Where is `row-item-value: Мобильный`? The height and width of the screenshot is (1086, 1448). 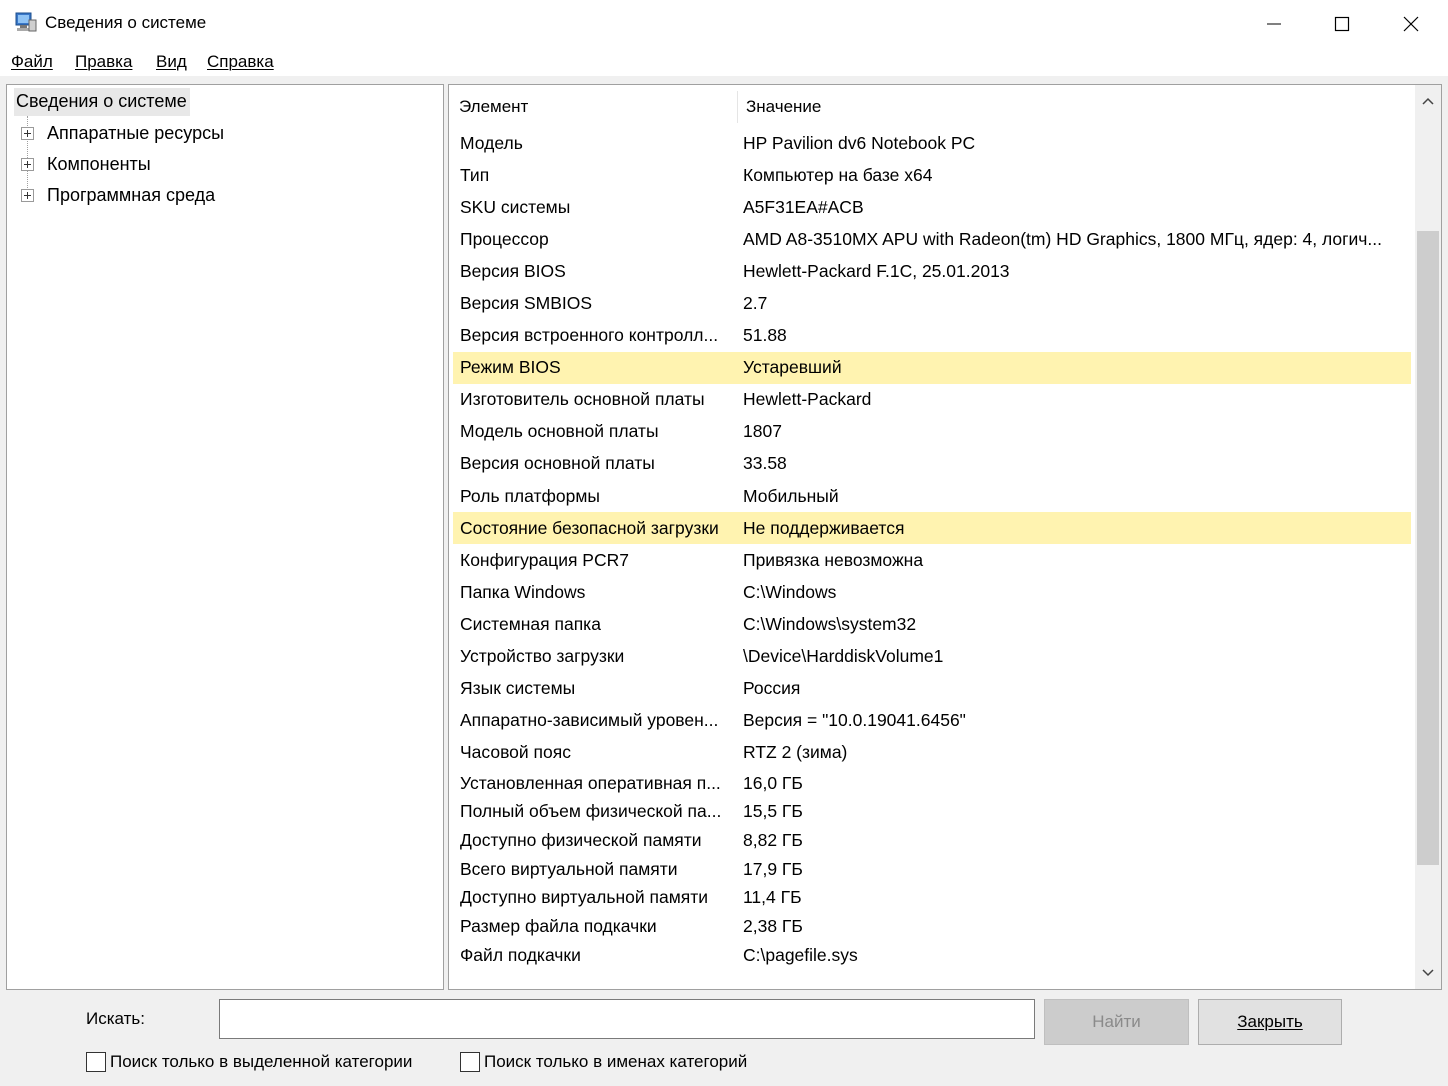 row-item-value: Мобильный is located at coordinates (791, 495).